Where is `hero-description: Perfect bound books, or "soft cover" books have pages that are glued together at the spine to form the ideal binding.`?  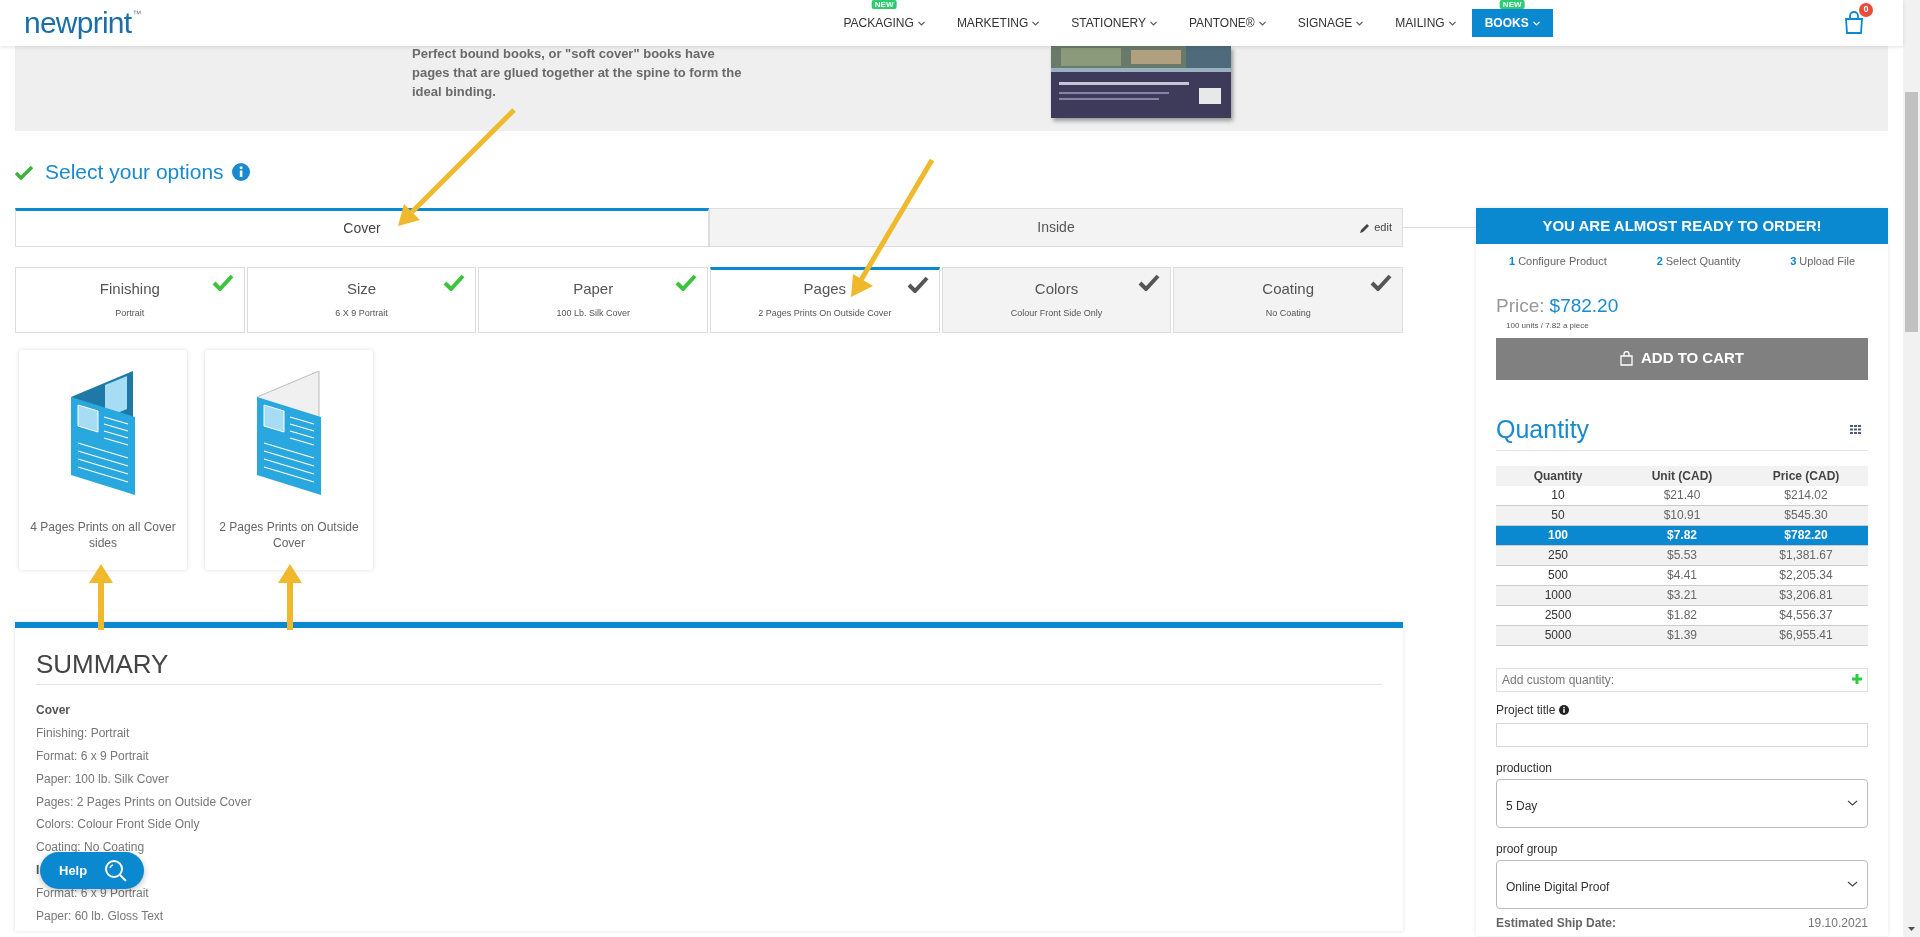 hero-description: Perfect bound books, or "soft cover" books have pages that are glued together at the spine to form the ideal binding. is located at coordinates (577, 73).